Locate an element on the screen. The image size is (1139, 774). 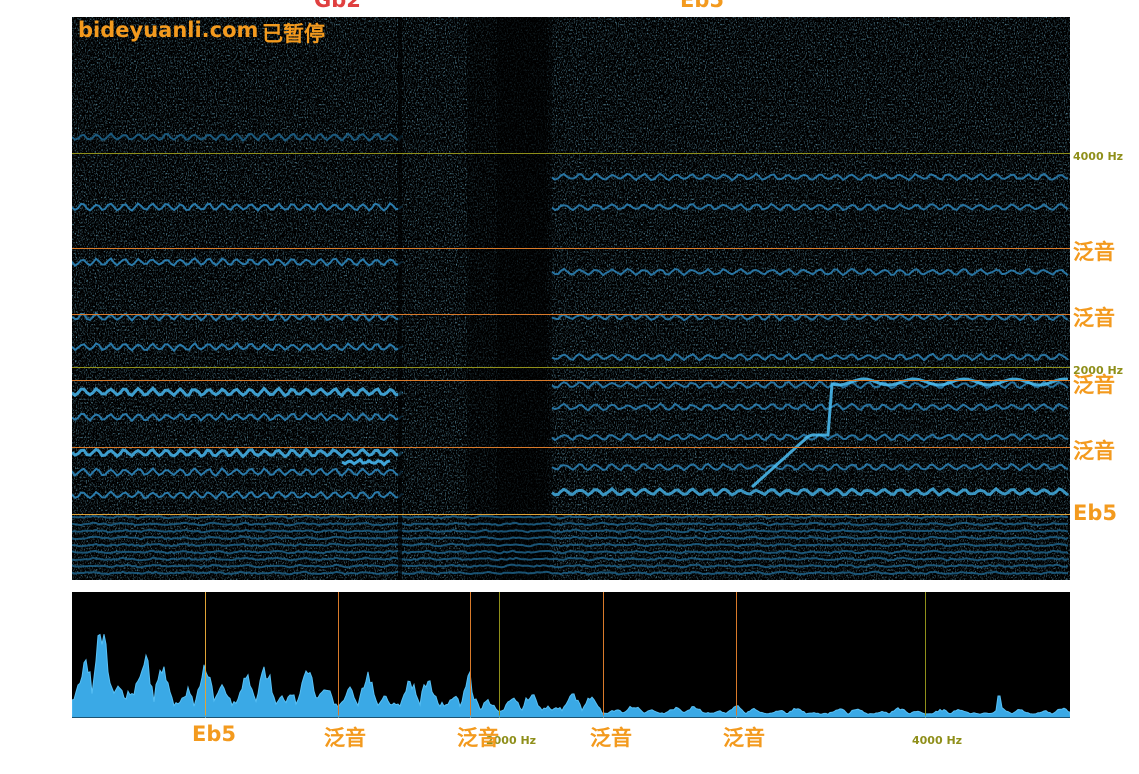
site-watermark: bideyuanli.com is located at coordinates (168, 30).